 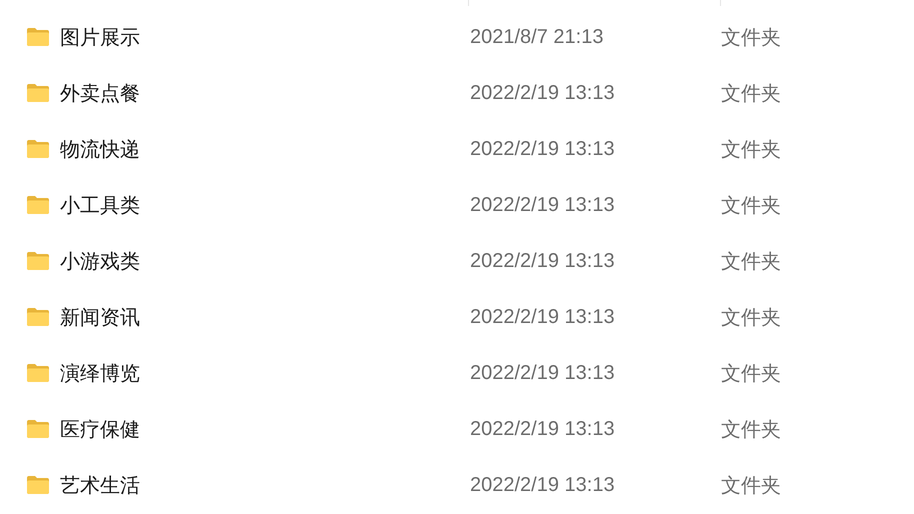 I want to click on file-name: 外卖点餐, so click(x=100, y=93).